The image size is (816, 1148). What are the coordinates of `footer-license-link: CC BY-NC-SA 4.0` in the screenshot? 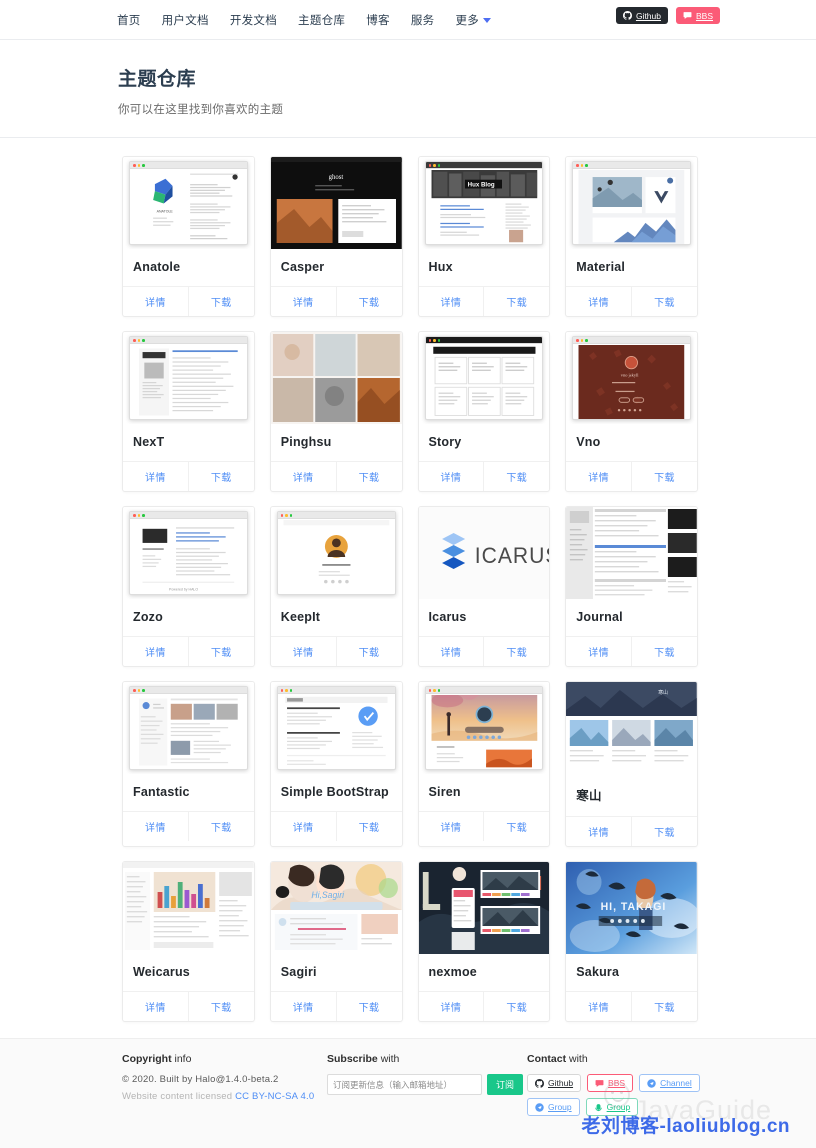 It's located at (274, 1096).